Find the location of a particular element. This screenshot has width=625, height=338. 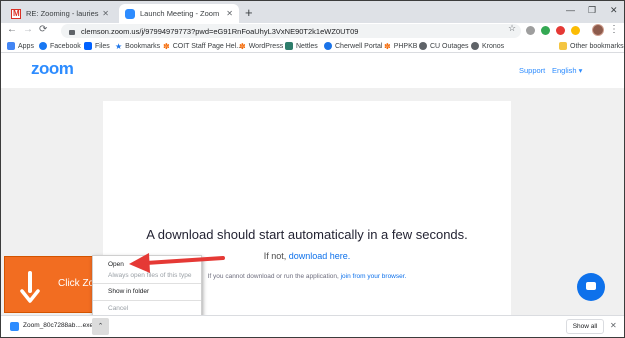

bookmark-label: Kronos is located at coordinates (493, 46).